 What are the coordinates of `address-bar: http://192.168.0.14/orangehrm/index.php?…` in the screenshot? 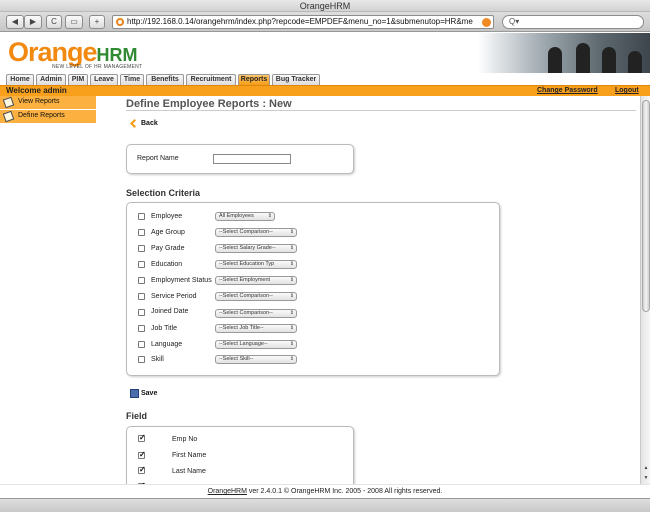 It's located at (303, 22).